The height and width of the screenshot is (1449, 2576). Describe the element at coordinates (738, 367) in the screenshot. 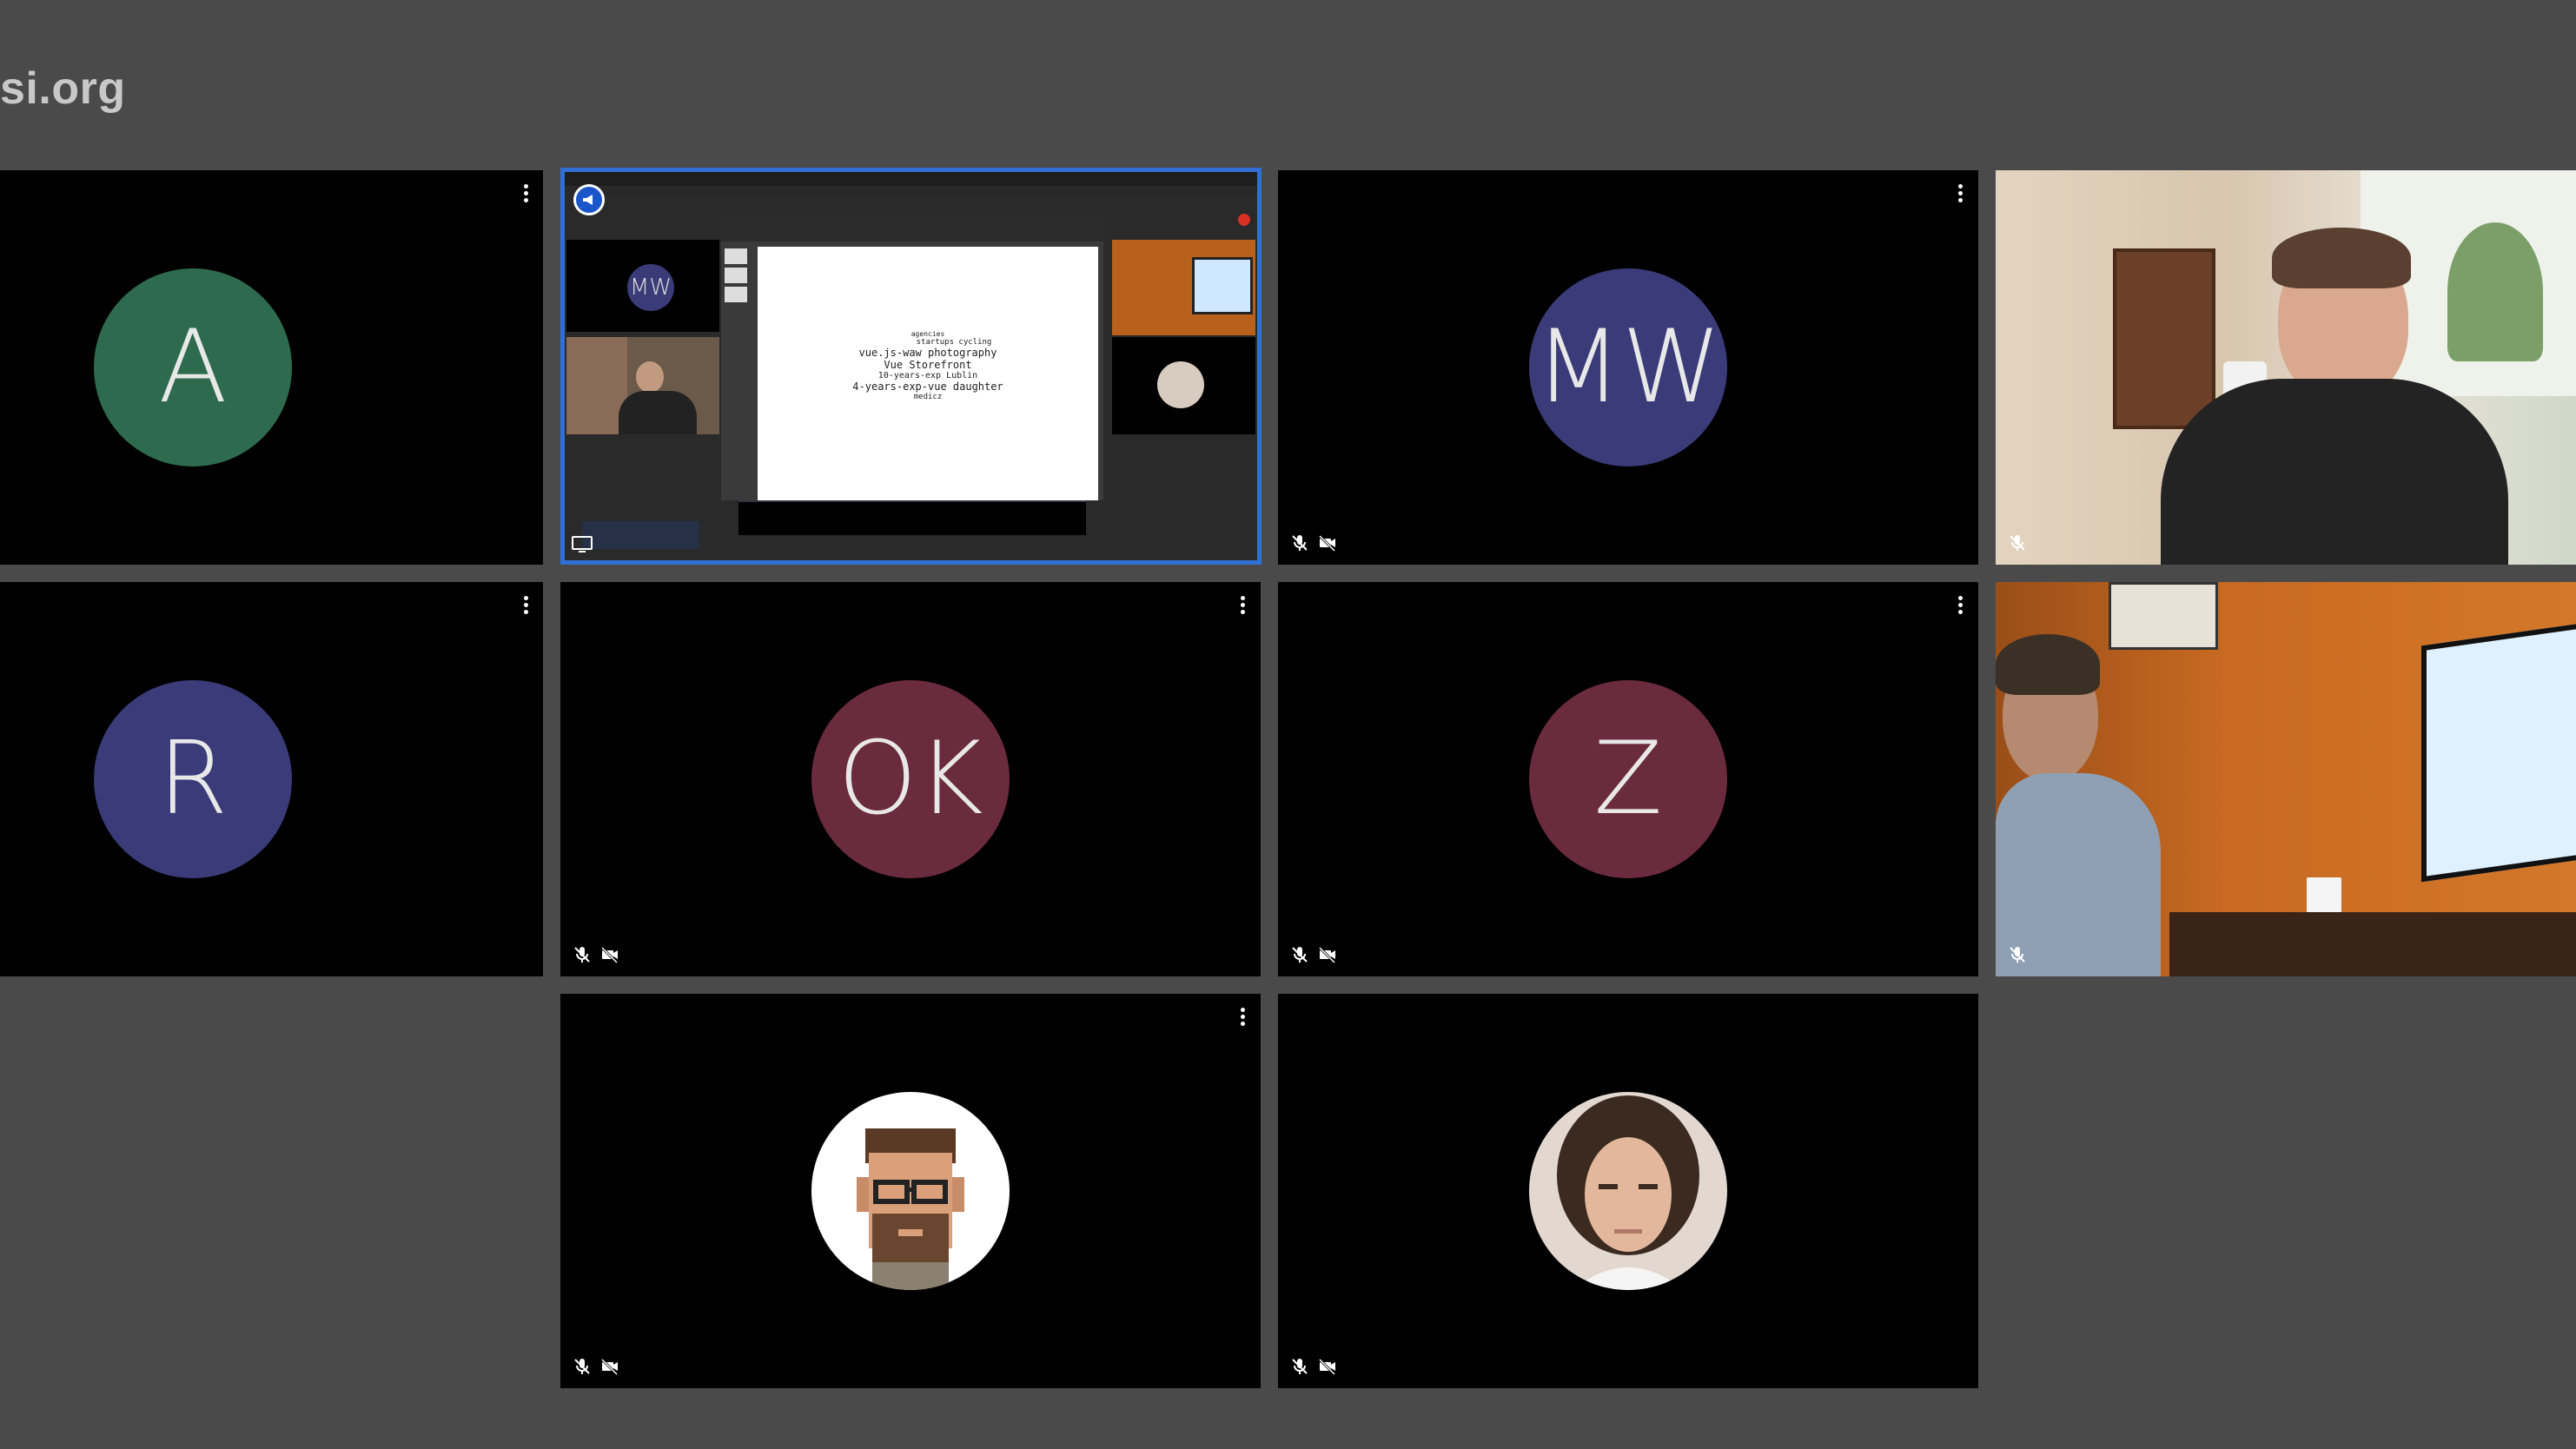

I see `slide-thumbnails` at that location.